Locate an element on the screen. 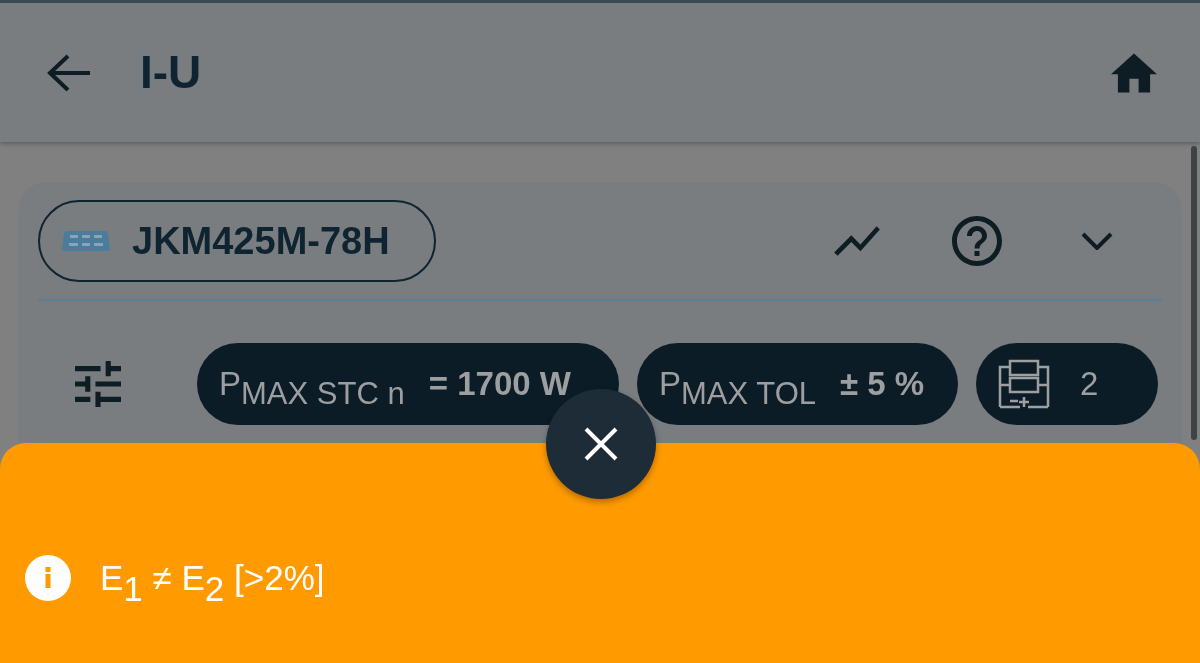 The width and height of the screenshot is (1200, 663). sliders-icon is located at coordinates (98, 384).